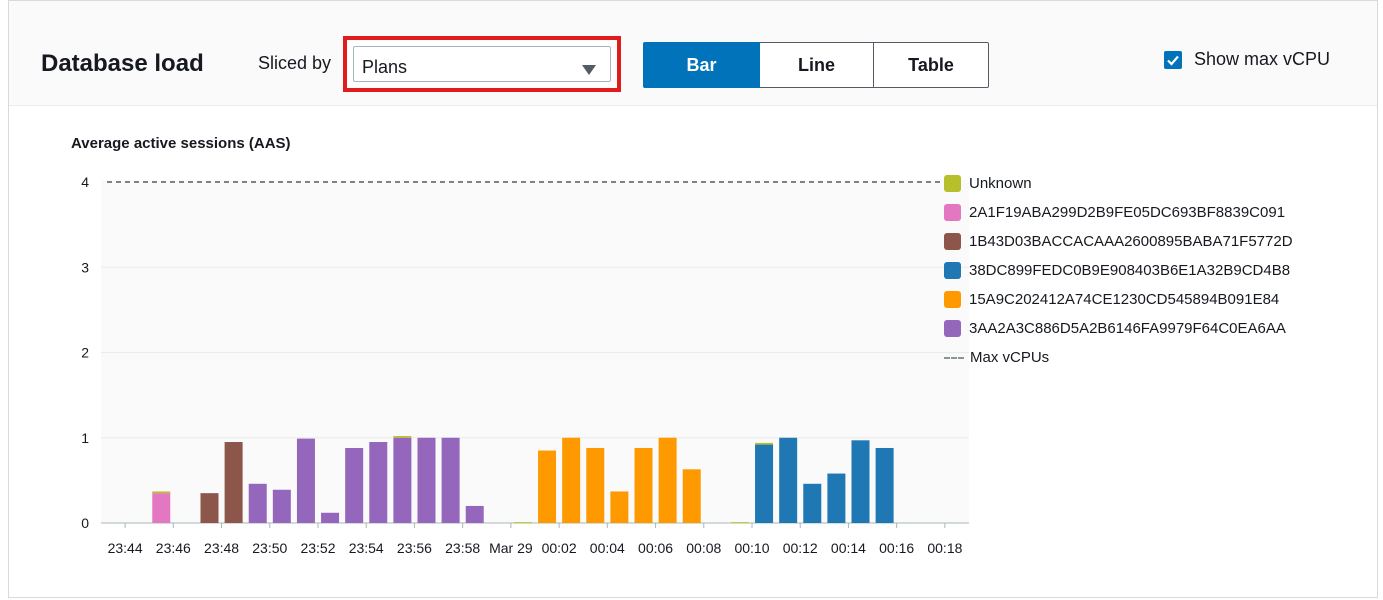 This screenshot has width=1383, height=600. Describe the element at coordinates (1131, 241) in the screenshot. I see `legend-label: 1B43D03BACCACAAA2600895BABA71F5772D` at that location.